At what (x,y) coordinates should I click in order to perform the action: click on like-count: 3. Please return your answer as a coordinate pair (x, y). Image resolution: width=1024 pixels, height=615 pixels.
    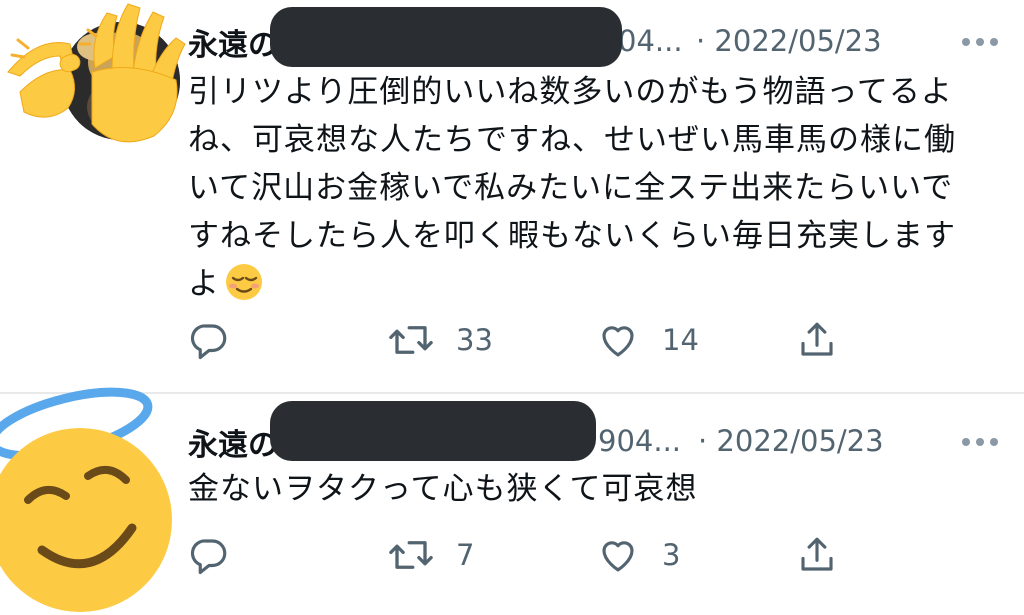
    Looking at the image, I should click on (671, 555).